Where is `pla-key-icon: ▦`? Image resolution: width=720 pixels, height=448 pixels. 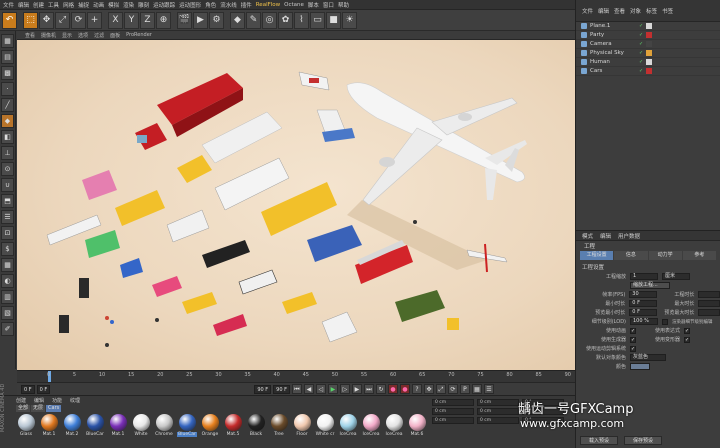 pla-key-icon: ▦ is located at coordinates (476, 389).